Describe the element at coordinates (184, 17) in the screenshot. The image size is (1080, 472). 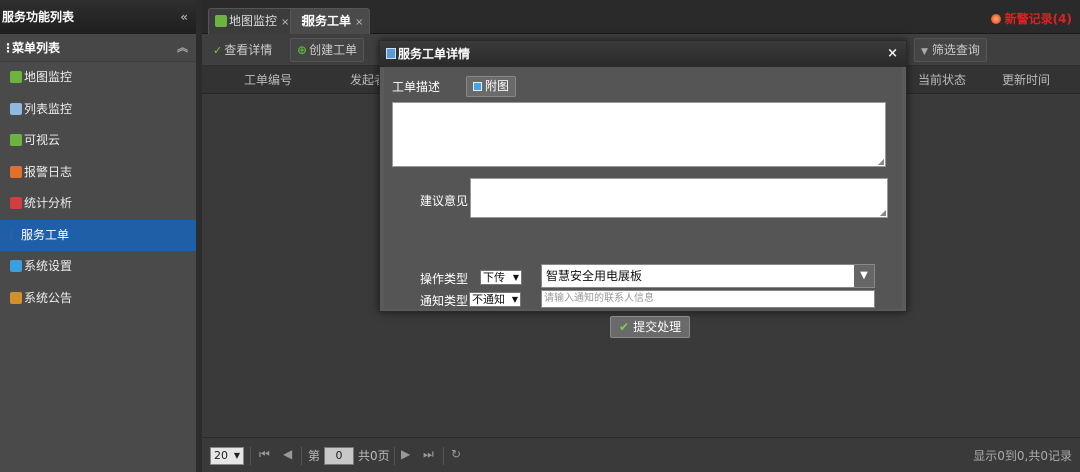
I see `collapse-panel-icon: «` at that location.